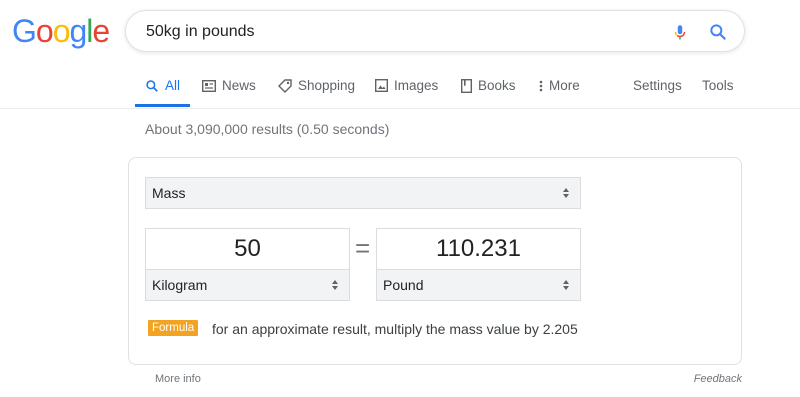  What do you see at coordinates (381, 85) in the screenshot?
I see `image-icon` at bounding box center [381, 85].